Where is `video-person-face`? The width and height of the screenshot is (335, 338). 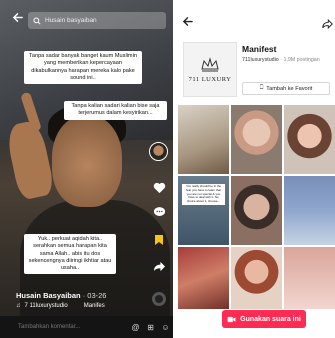 video-person-face is located at coordinates (87, 161).